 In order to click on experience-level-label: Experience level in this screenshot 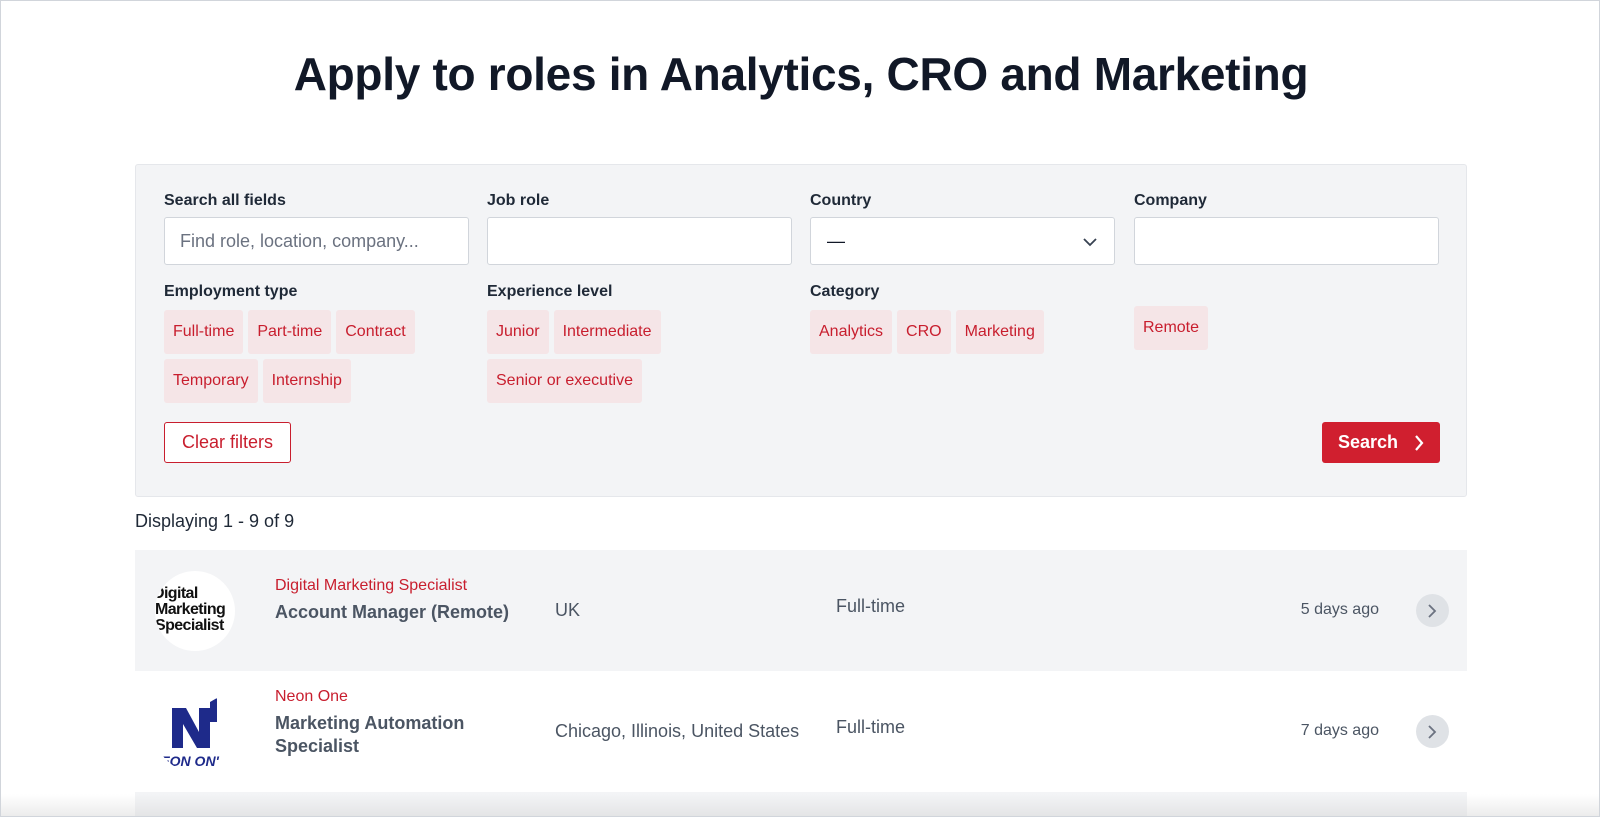, I will do `click(550, 291)`.